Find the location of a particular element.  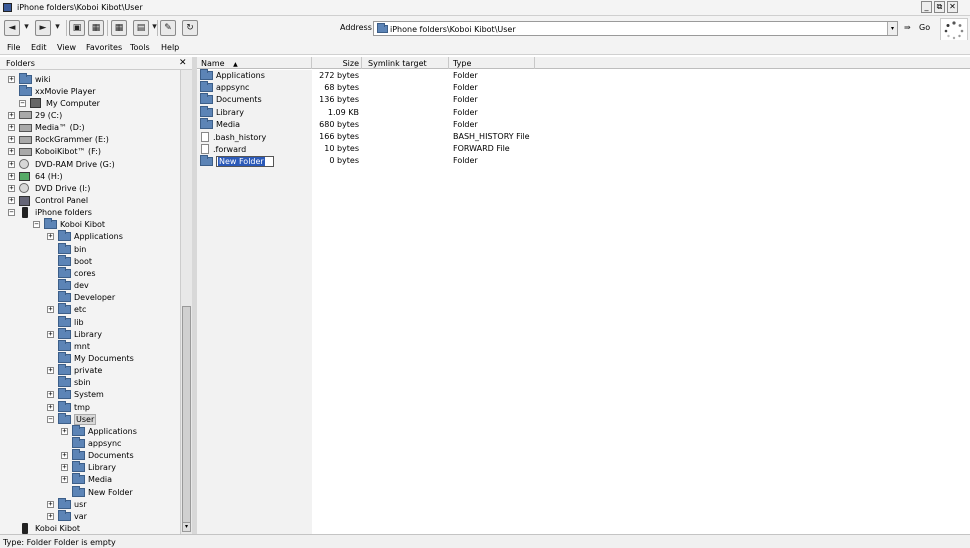

tree-item: + tmp is located at coordinates (68, 406).